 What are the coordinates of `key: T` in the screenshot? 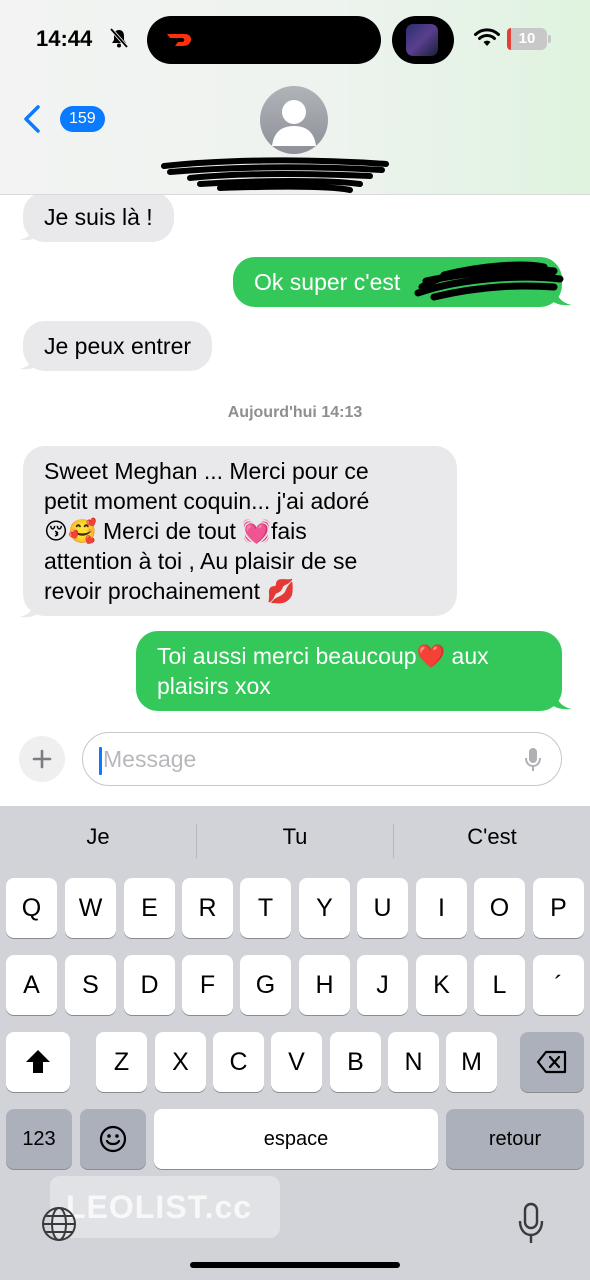 It's located at (265, 908).